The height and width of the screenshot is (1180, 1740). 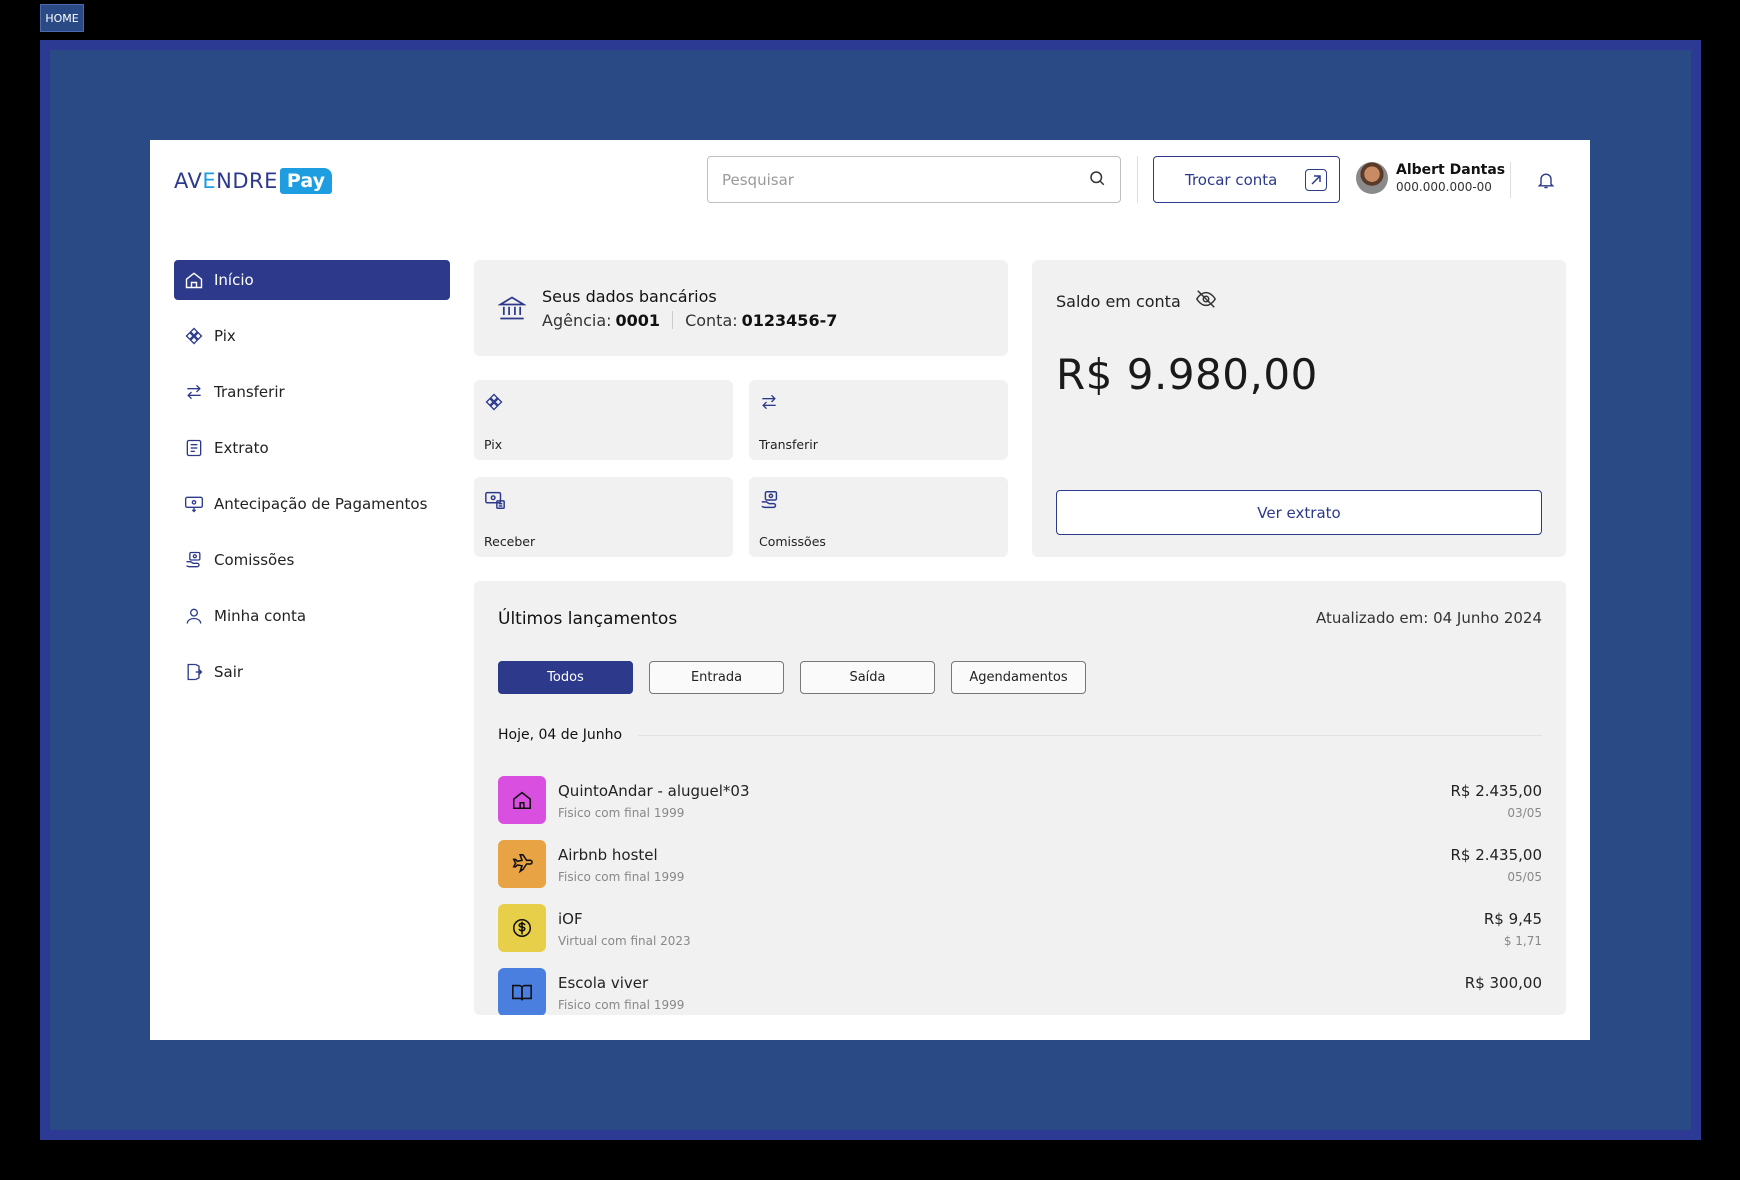 What do you see at coordinates (1512, 919) in the screenshot?
I see `entry-amount: R$ 9,45` at bounding box center [1512, 919].